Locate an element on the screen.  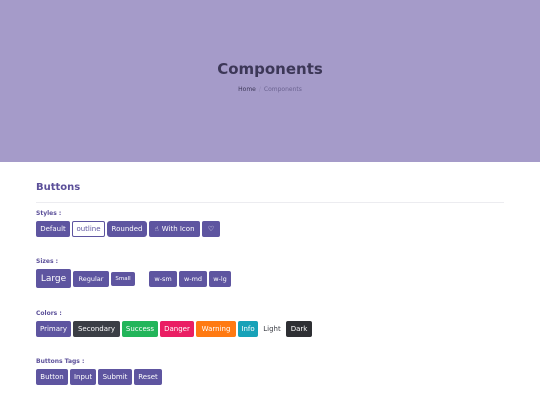
danger-button: Danger is located at coordinates (177, 329).